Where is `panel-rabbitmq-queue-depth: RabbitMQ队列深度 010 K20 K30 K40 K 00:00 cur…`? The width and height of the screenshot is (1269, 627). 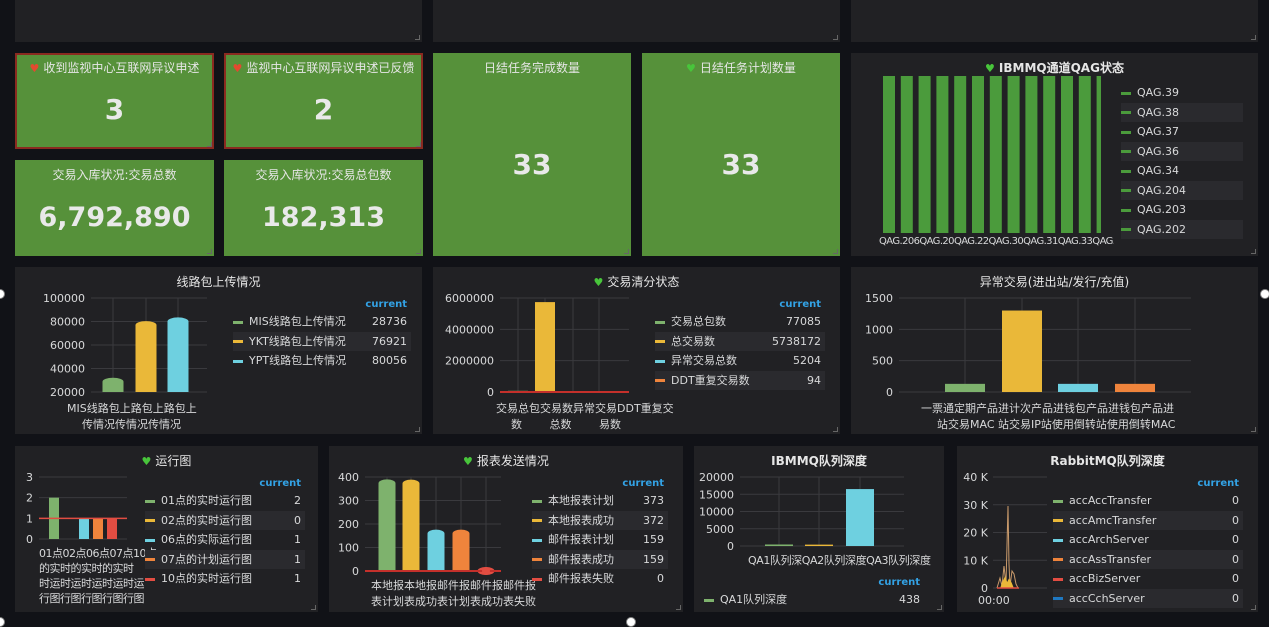 panel-rabbitmq-queue-depth: RabbitMQ队列深度 010 K20 K30 K40 K 00:00 cur… is located at coordinates (1107, 529).